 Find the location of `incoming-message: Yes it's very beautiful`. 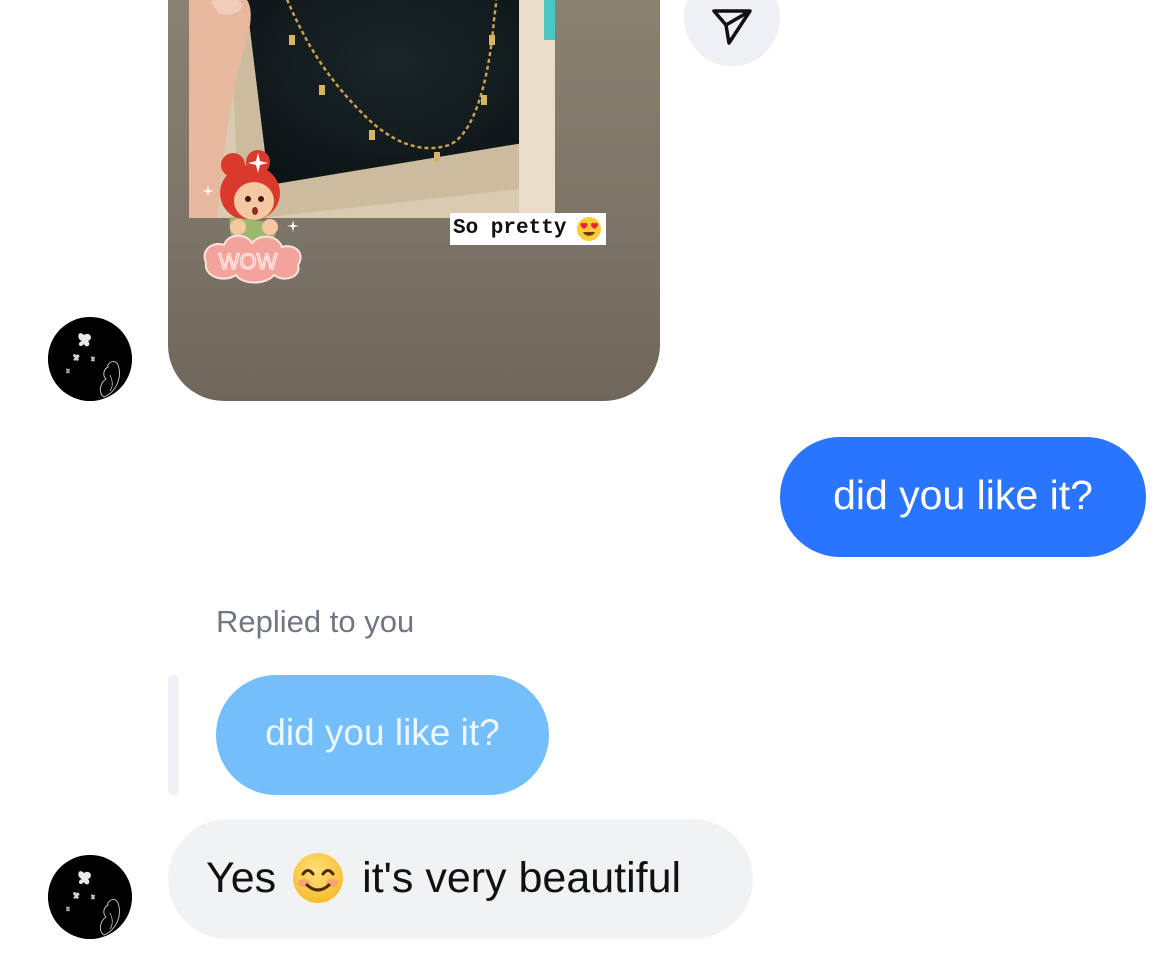

incoming-message: Yes it's very beautiful is located at coordinates (460, 879).